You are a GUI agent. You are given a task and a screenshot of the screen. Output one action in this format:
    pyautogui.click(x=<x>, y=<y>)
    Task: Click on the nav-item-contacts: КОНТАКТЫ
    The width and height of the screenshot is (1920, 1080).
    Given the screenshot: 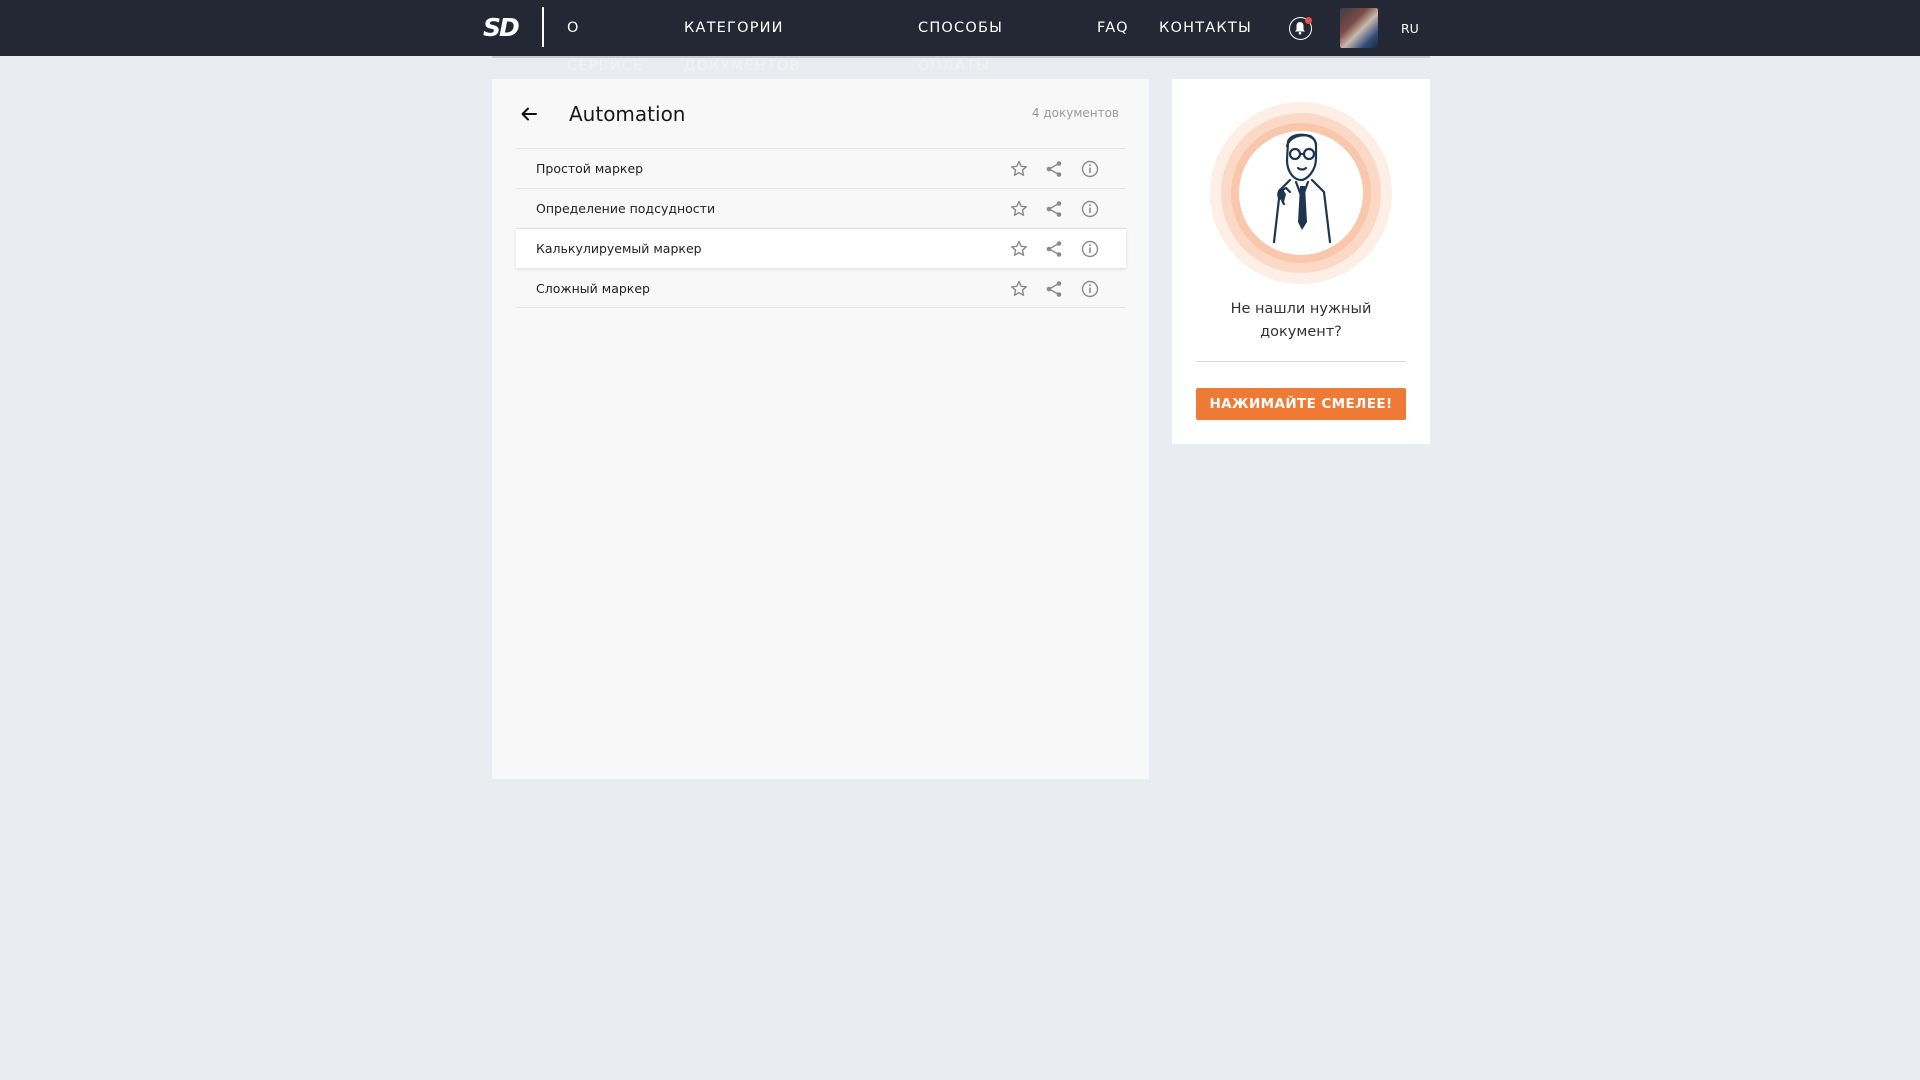 What is the action you would take?
    pyautogui.click(x=1205, y=28)
    